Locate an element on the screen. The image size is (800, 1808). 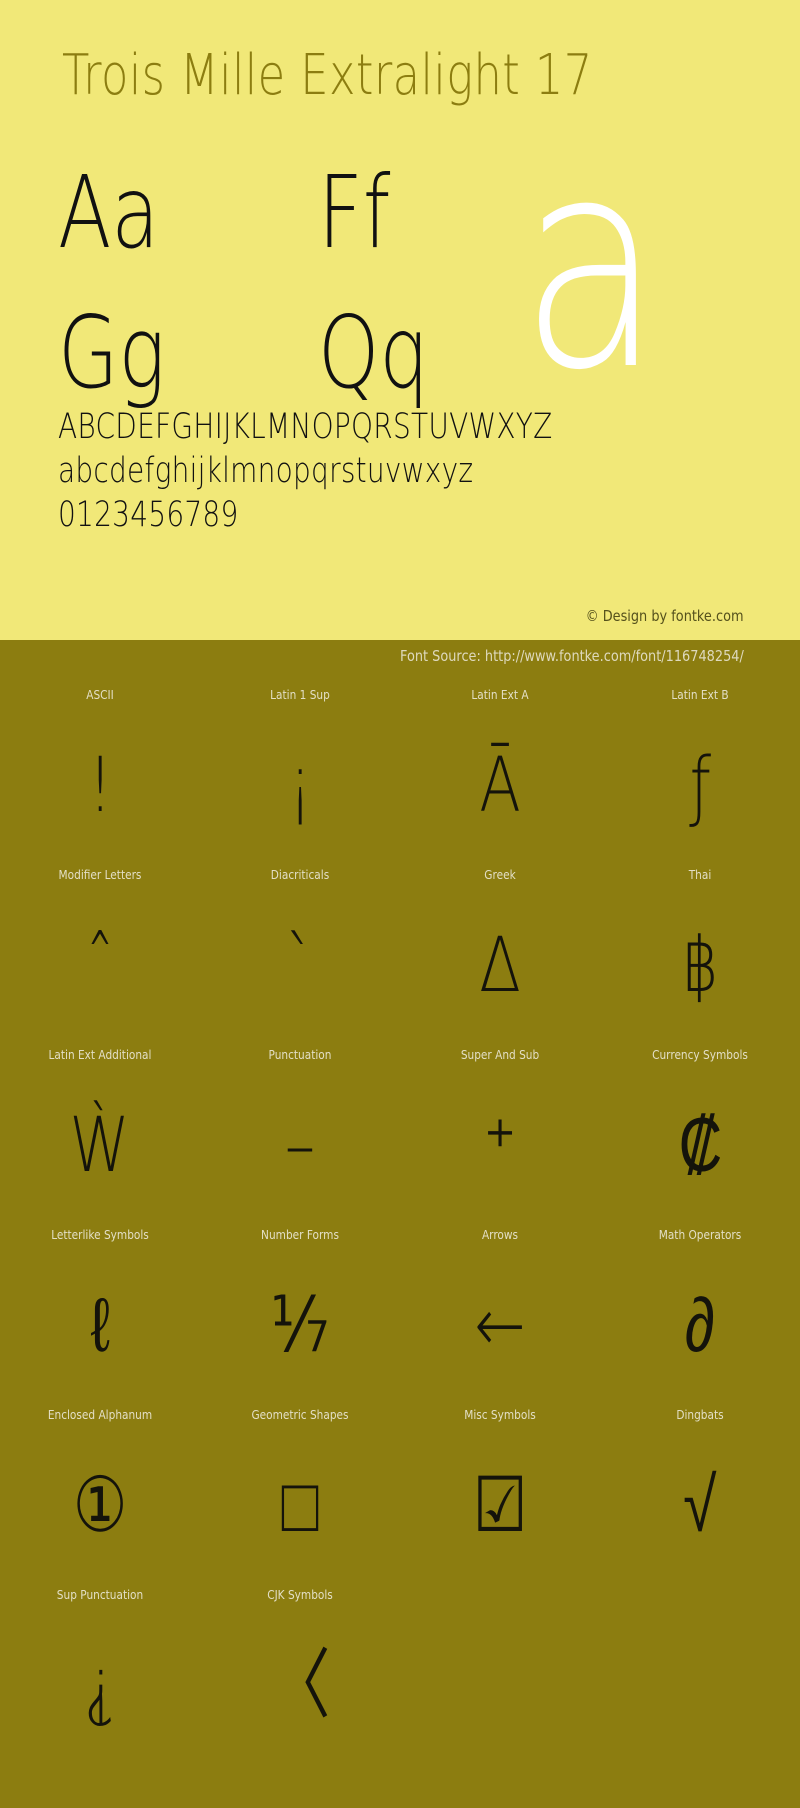
glyph: ⅐ is located at coordinates (300, 1324).